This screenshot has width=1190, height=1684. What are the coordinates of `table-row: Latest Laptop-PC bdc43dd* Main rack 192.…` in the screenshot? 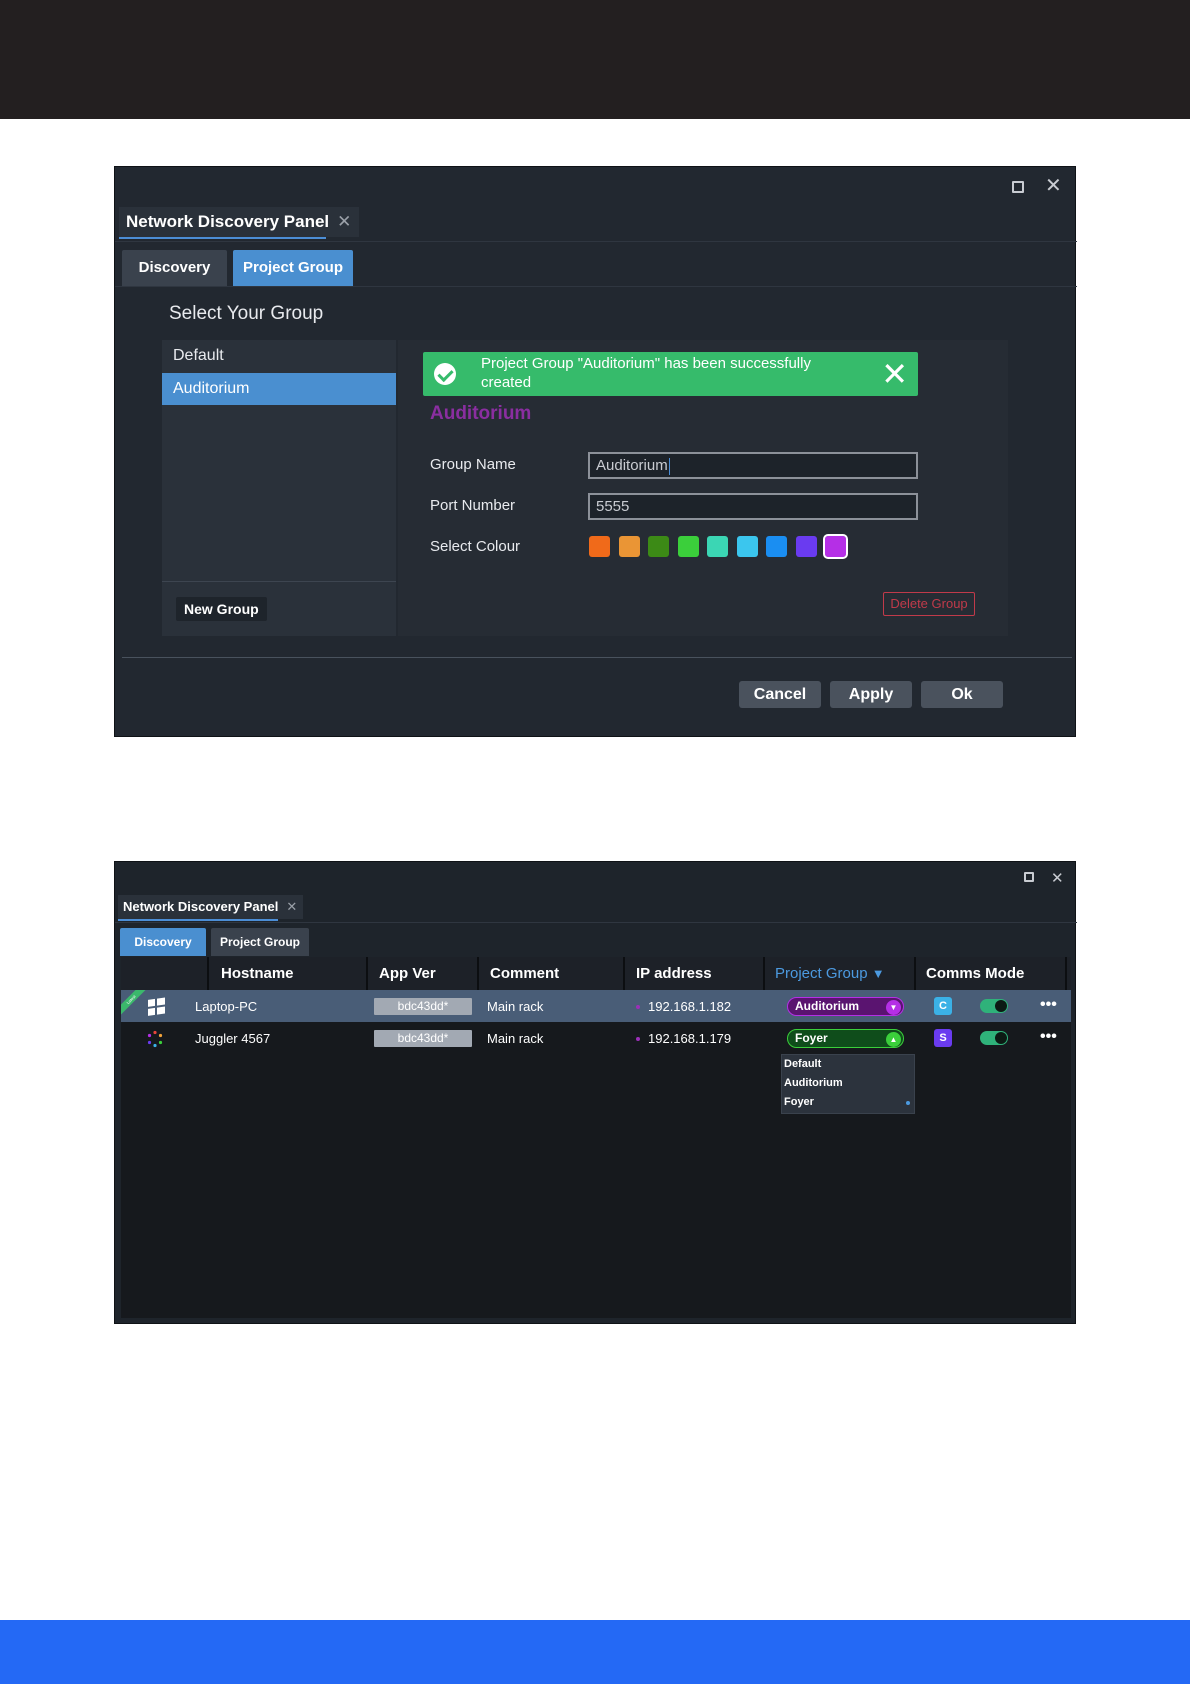 It's located at (596, 1006).